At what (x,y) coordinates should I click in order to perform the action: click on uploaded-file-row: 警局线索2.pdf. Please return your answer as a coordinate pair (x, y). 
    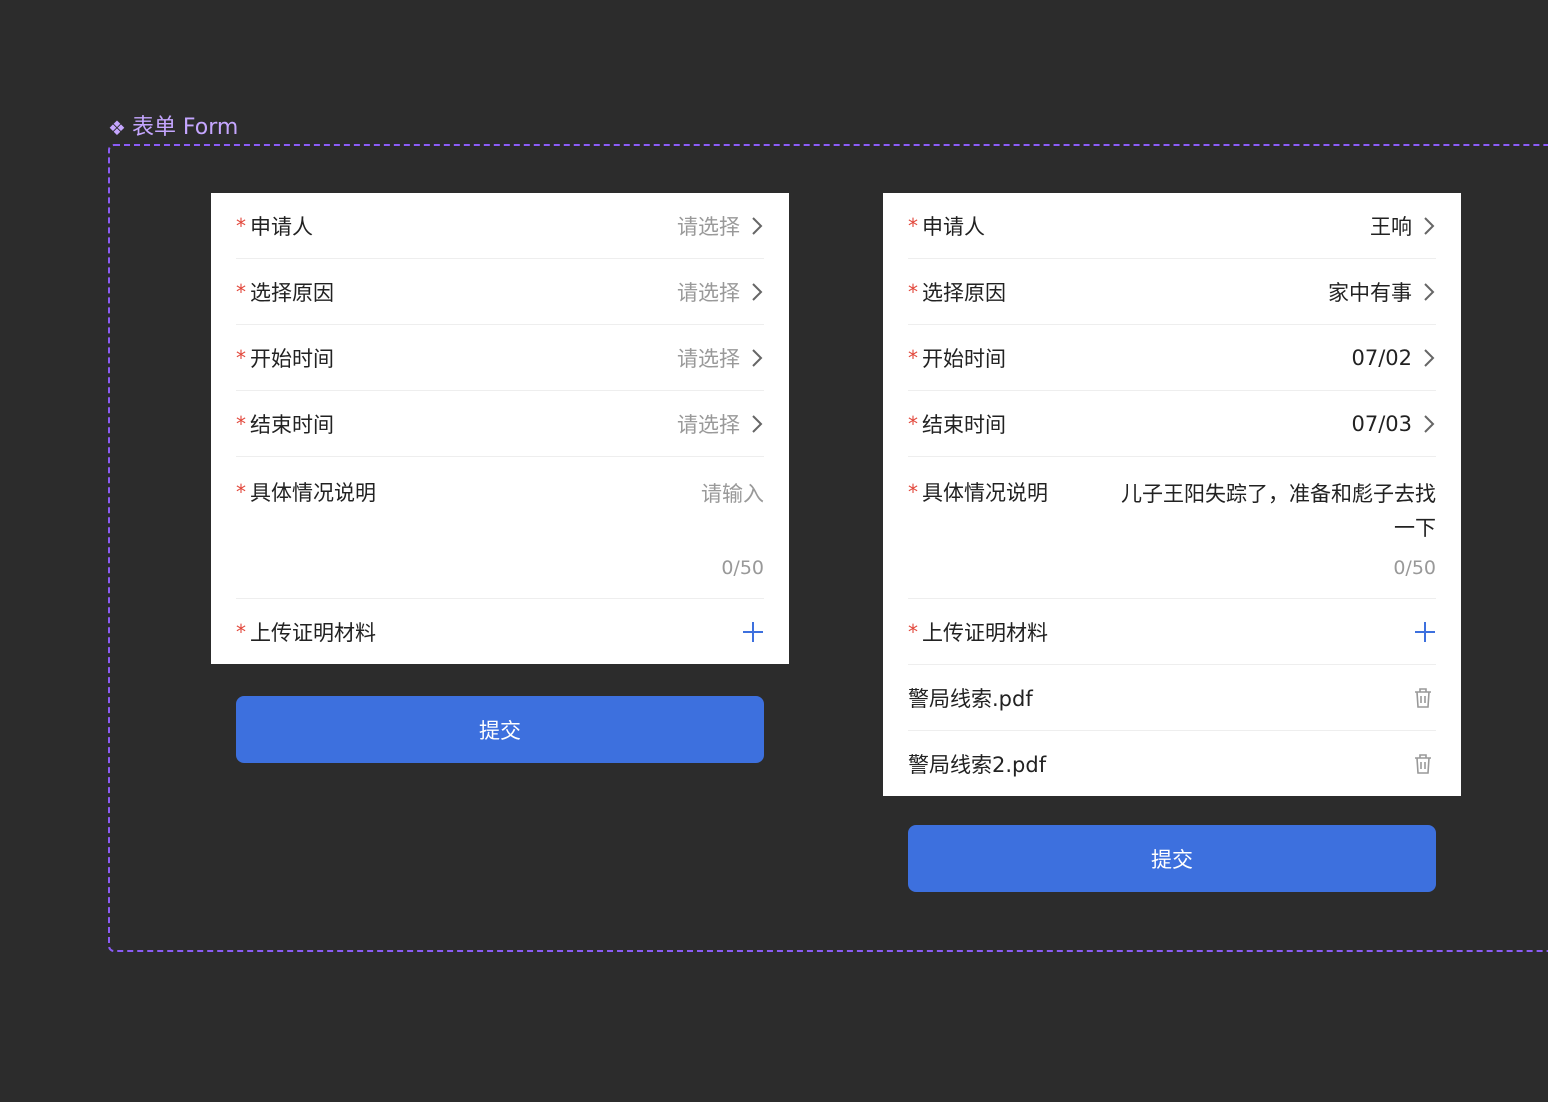
    Looking at the image, I should click on (1172, 763).